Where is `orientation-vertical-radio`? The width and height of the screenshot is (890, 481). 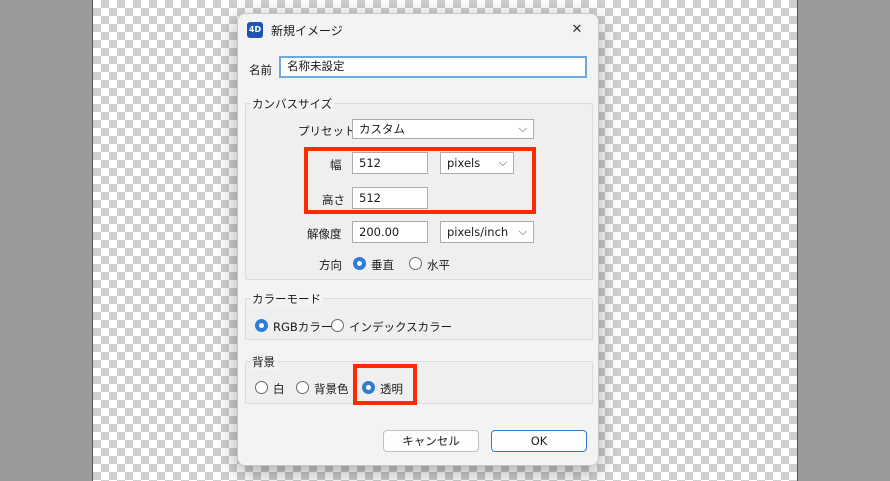 orientation-vertical-radio is located at coordinates (359, 263).